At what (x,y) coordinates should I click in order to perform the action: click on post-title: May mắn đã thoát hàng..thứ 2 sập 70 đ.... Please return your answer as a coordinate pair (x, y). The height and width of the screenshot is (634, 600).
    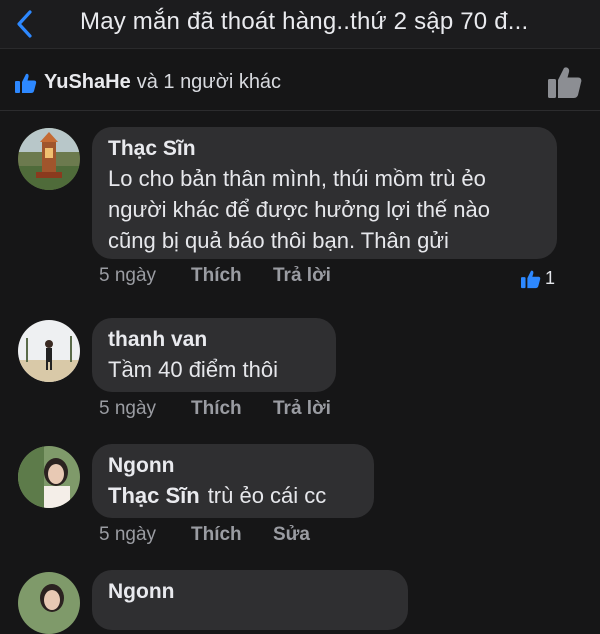
    Looking at the image, I should click on (304, 21).